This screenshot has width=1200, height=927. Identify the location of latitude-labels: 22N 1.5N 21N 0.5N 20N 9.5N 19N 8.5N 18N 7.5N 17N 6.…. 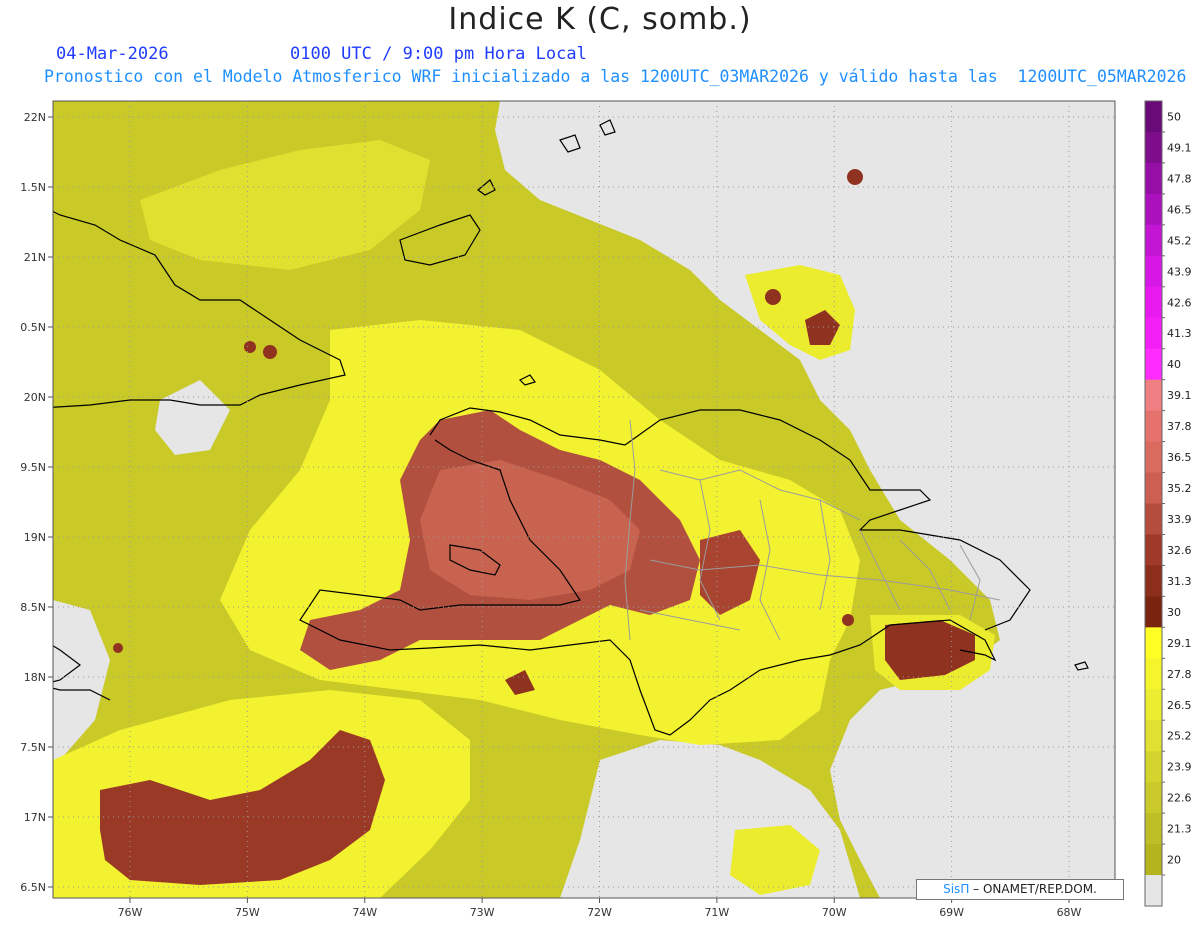
(33, 502).